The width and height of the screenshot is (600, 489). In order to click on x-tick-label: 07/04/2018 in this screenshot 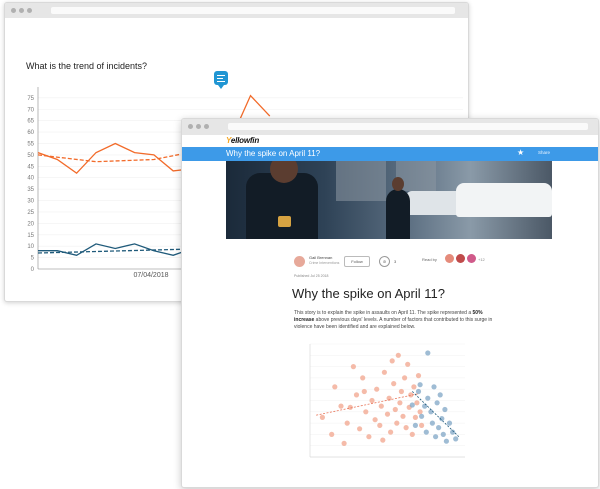, I will do `click(150, 275)`.